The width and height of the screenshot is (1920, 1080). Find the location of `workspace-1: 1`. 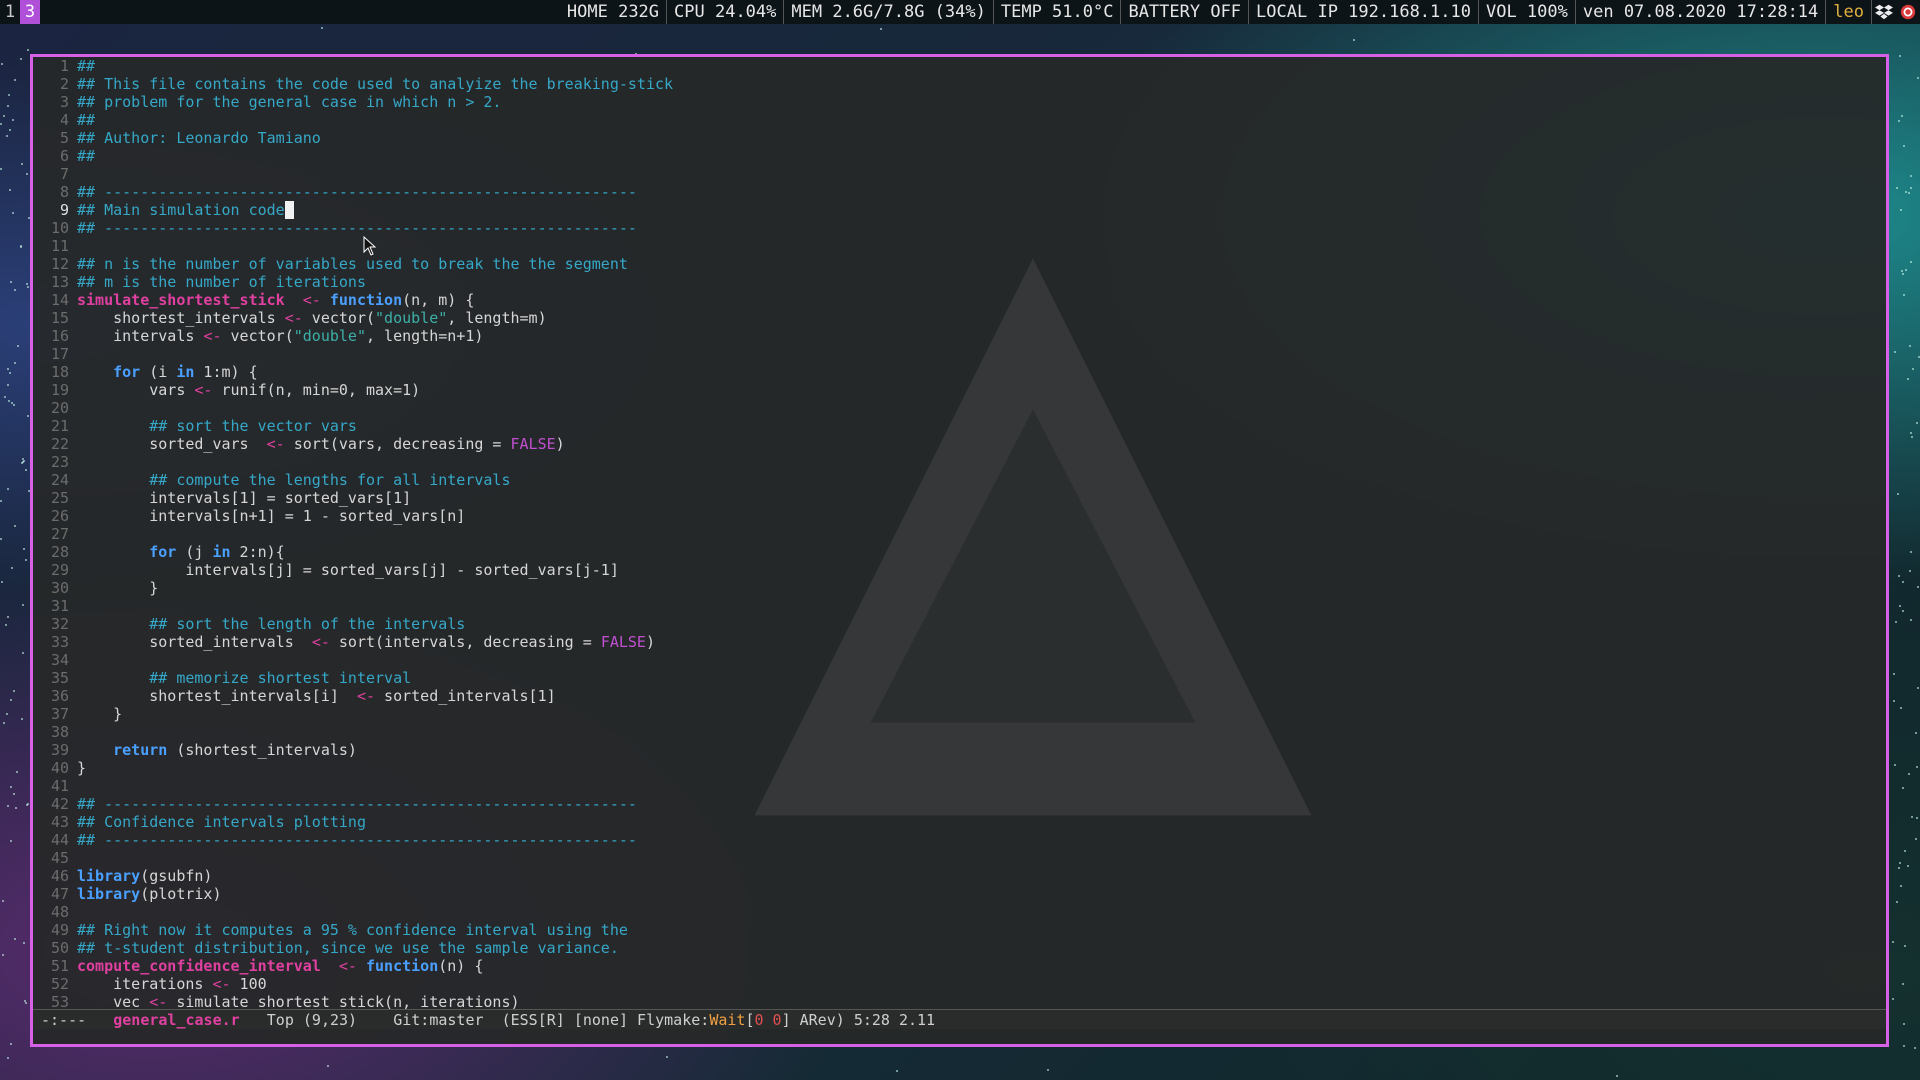

workspace-1: 1 is located at coordinates (10, 12).